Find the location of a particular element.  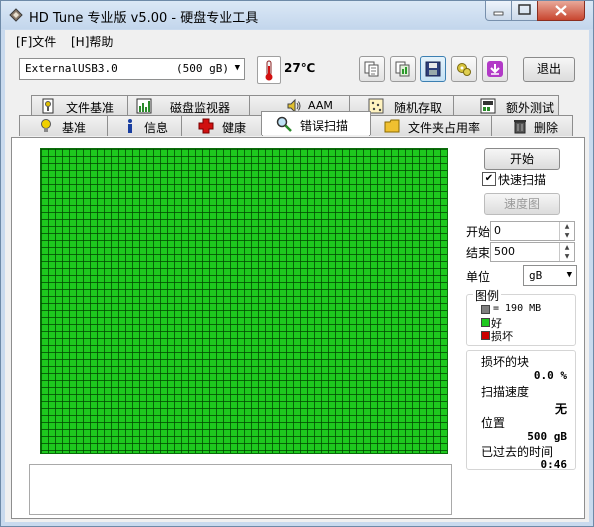

tab-label: 删除 is located at coordinates (546, 128).